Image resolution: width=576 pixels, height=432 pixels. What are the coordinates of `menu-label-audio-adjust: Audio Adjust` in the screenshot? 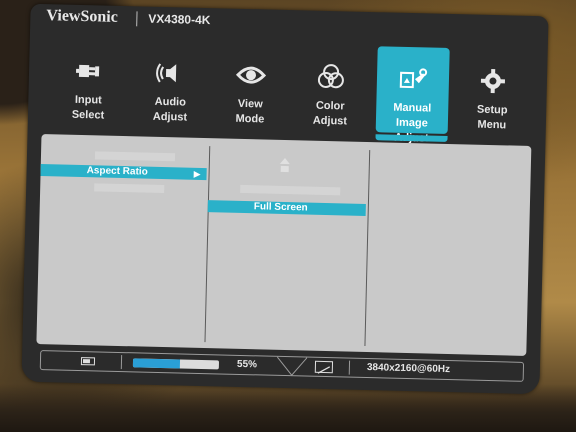 It's located at (170, 109).